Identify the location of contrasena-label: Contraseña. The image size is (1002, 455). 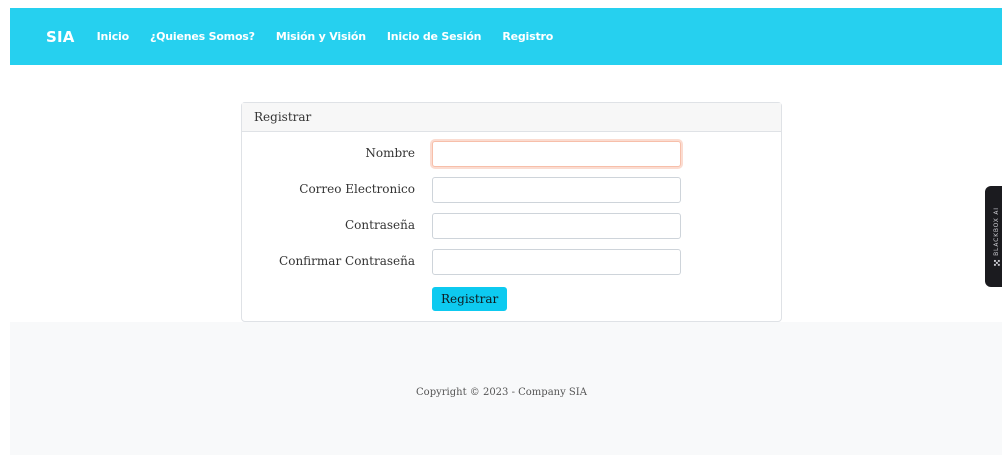
(380, 225).